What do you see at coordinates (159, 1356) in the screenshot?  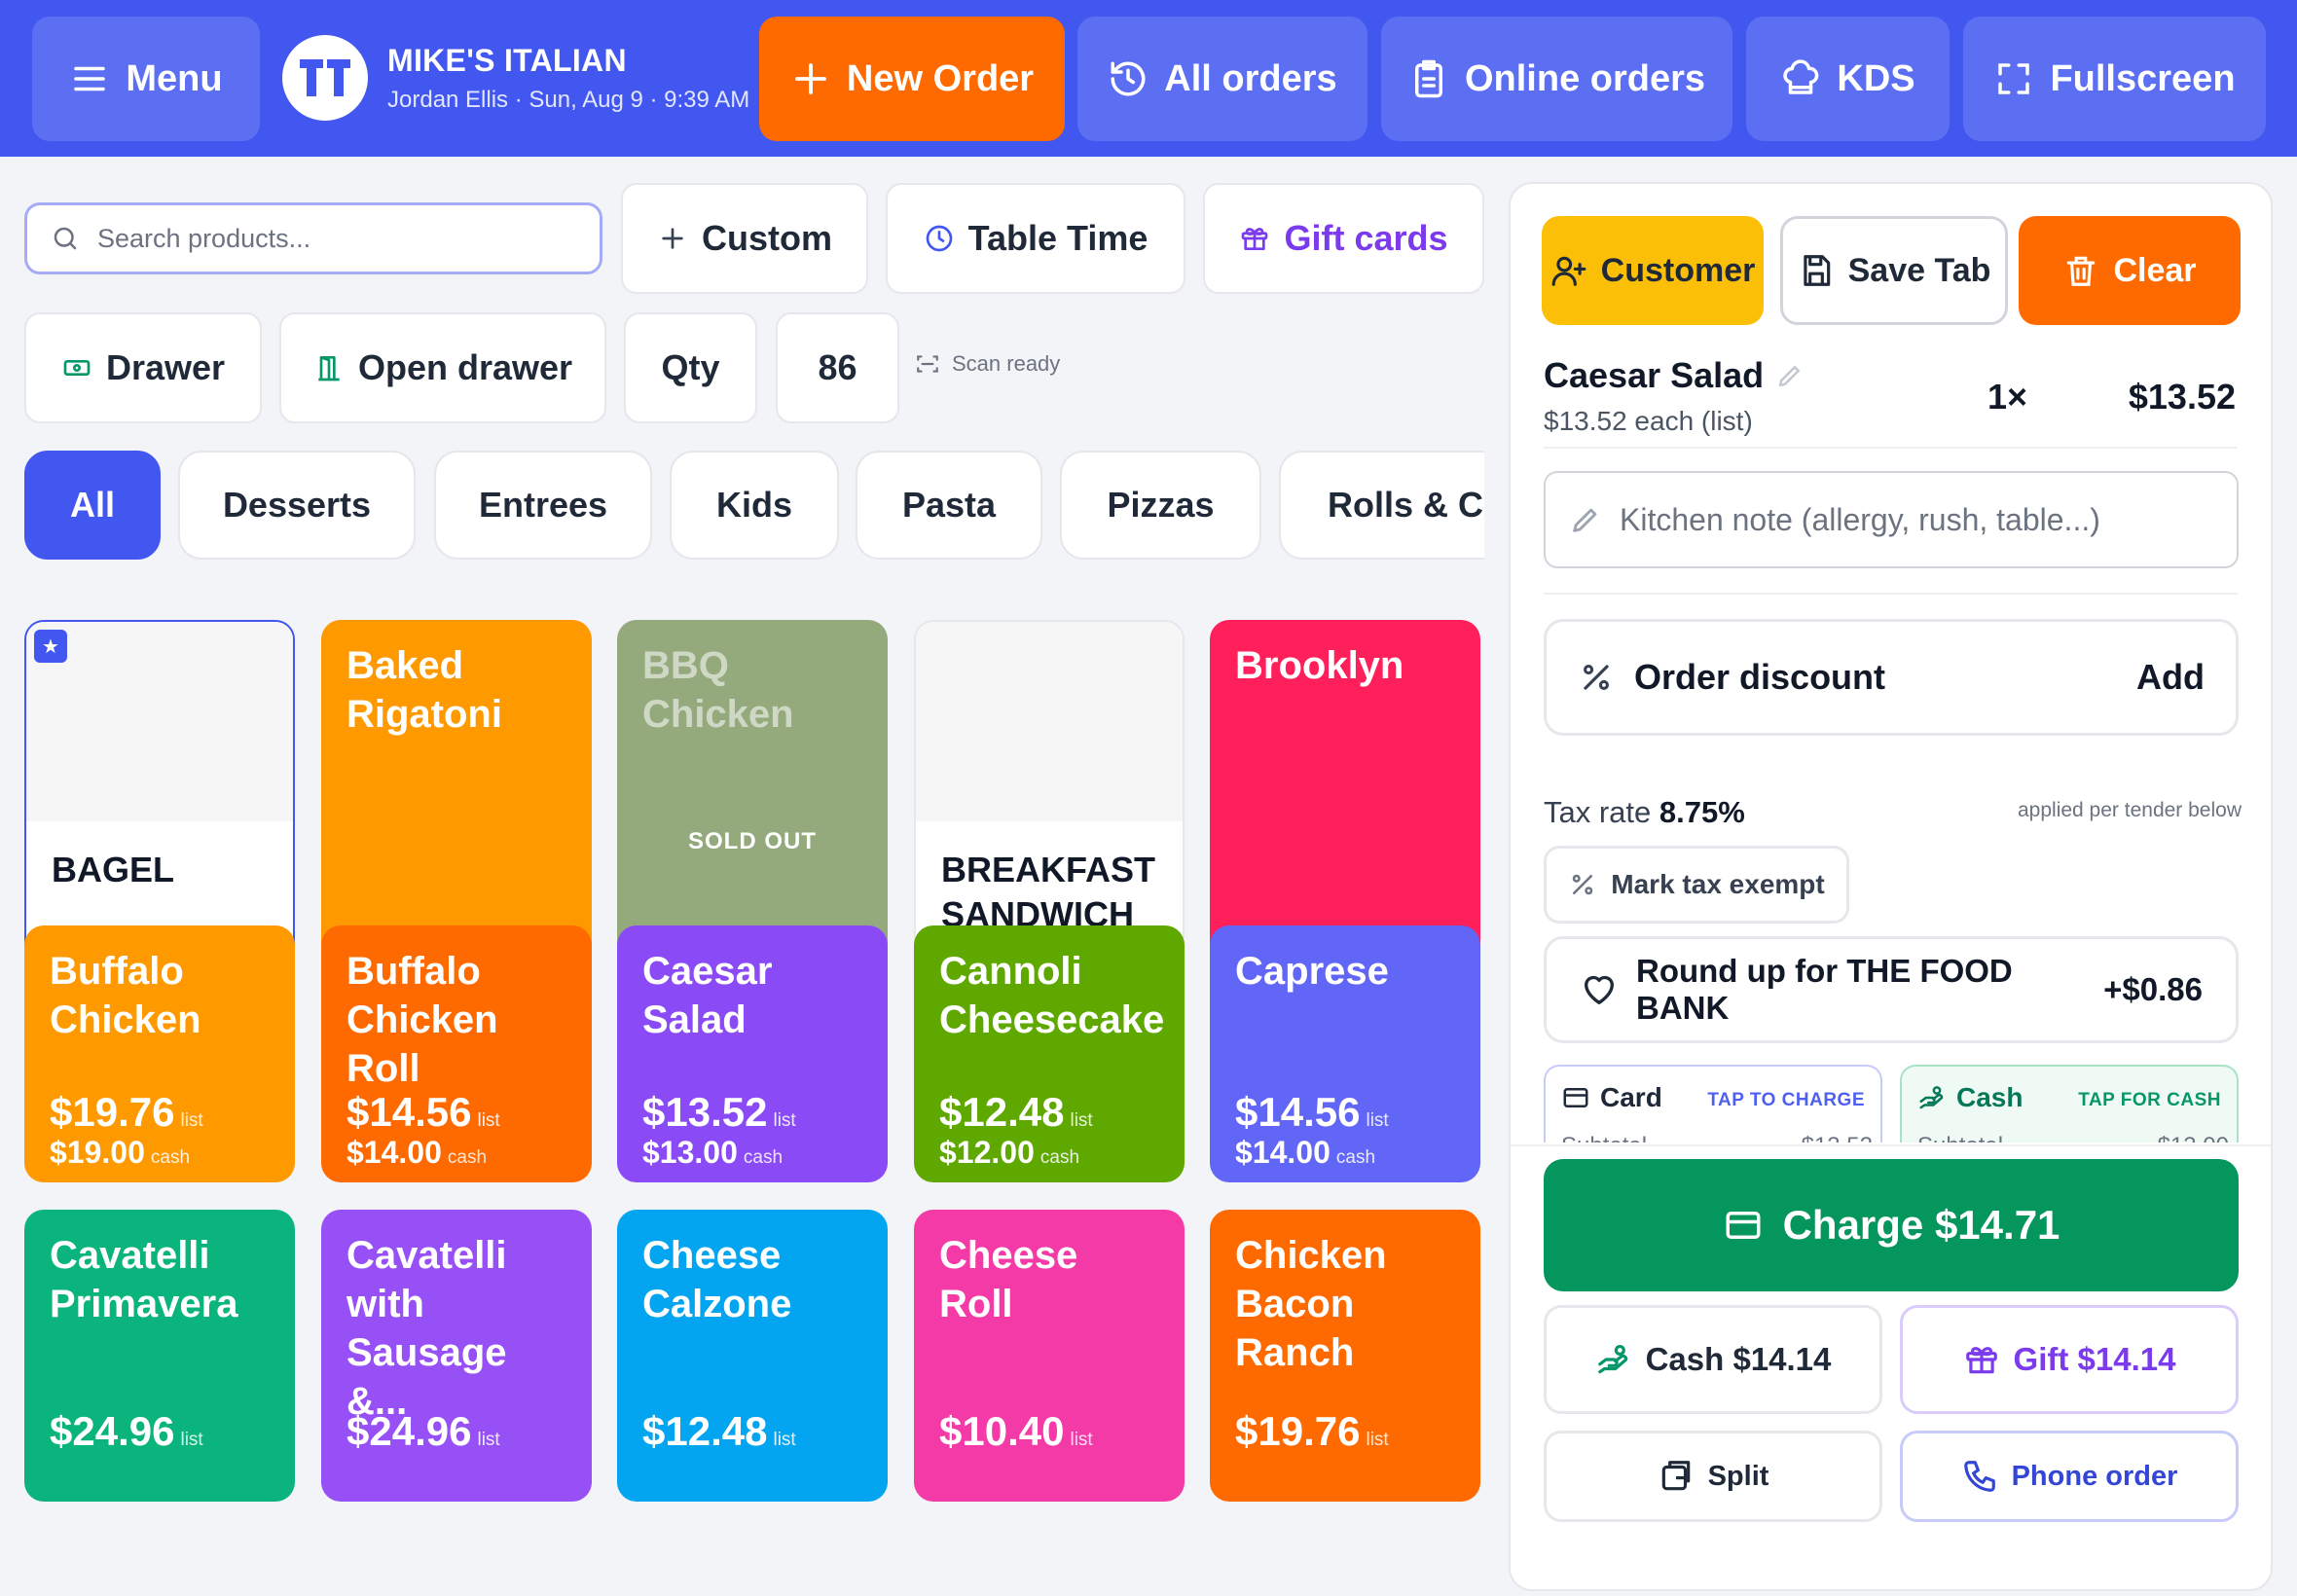 I see `product-tile: Cavatelli Primavera $24.96 list` at bounding box center [159, 1356].